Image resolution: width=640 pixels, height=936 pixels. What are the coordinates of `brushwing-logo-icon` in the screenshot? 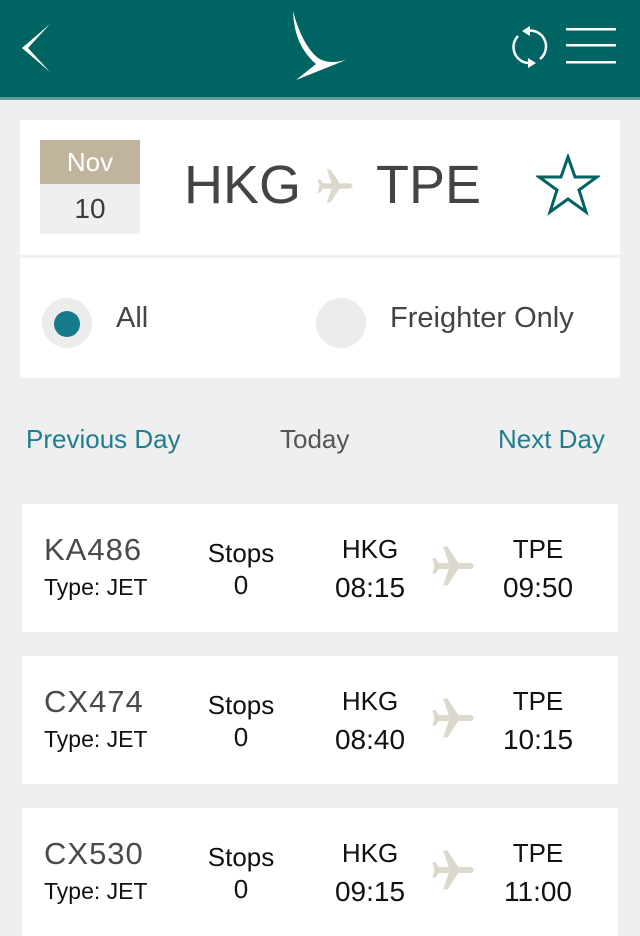 It's located at (319, 45).